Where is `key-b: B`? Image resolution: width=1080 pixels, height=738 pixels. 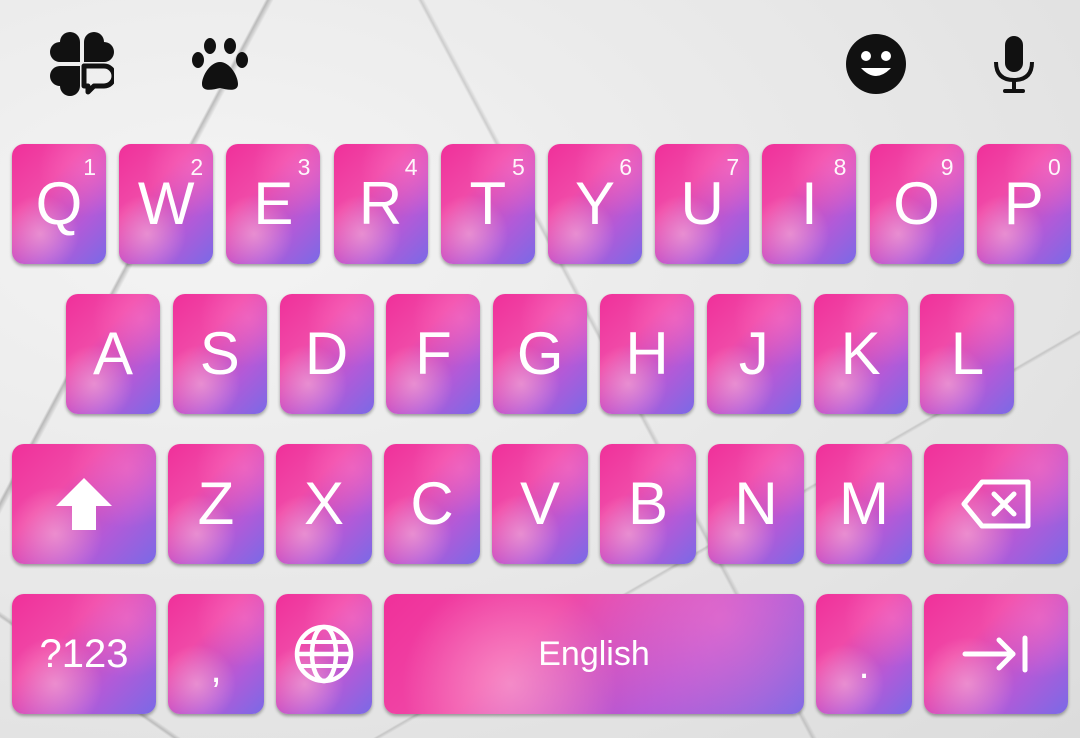 key-b: B is located at coordinates (648, 504).